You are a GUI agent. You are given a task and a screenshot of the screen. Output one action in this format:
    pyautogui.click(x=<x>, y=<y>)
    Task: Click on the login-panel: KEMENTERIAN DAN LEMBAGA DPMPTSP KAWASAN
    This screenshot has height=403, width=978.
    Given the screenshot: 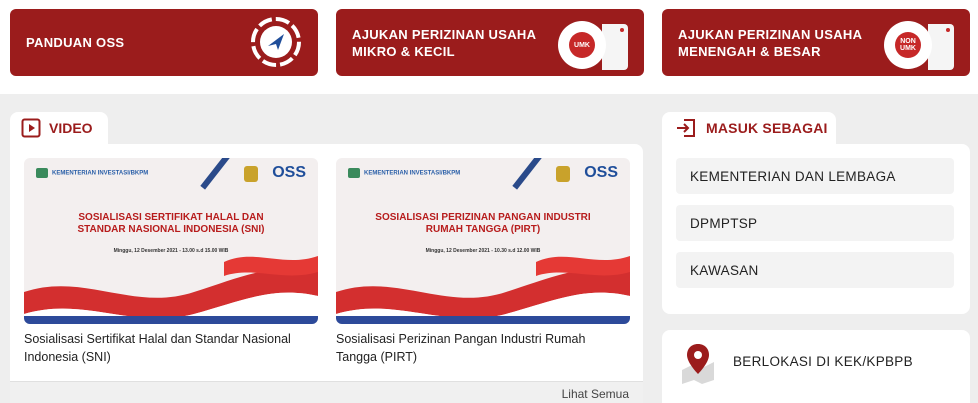 What is the action you would take?
    pyautogui.click(x=816, y=229)
    